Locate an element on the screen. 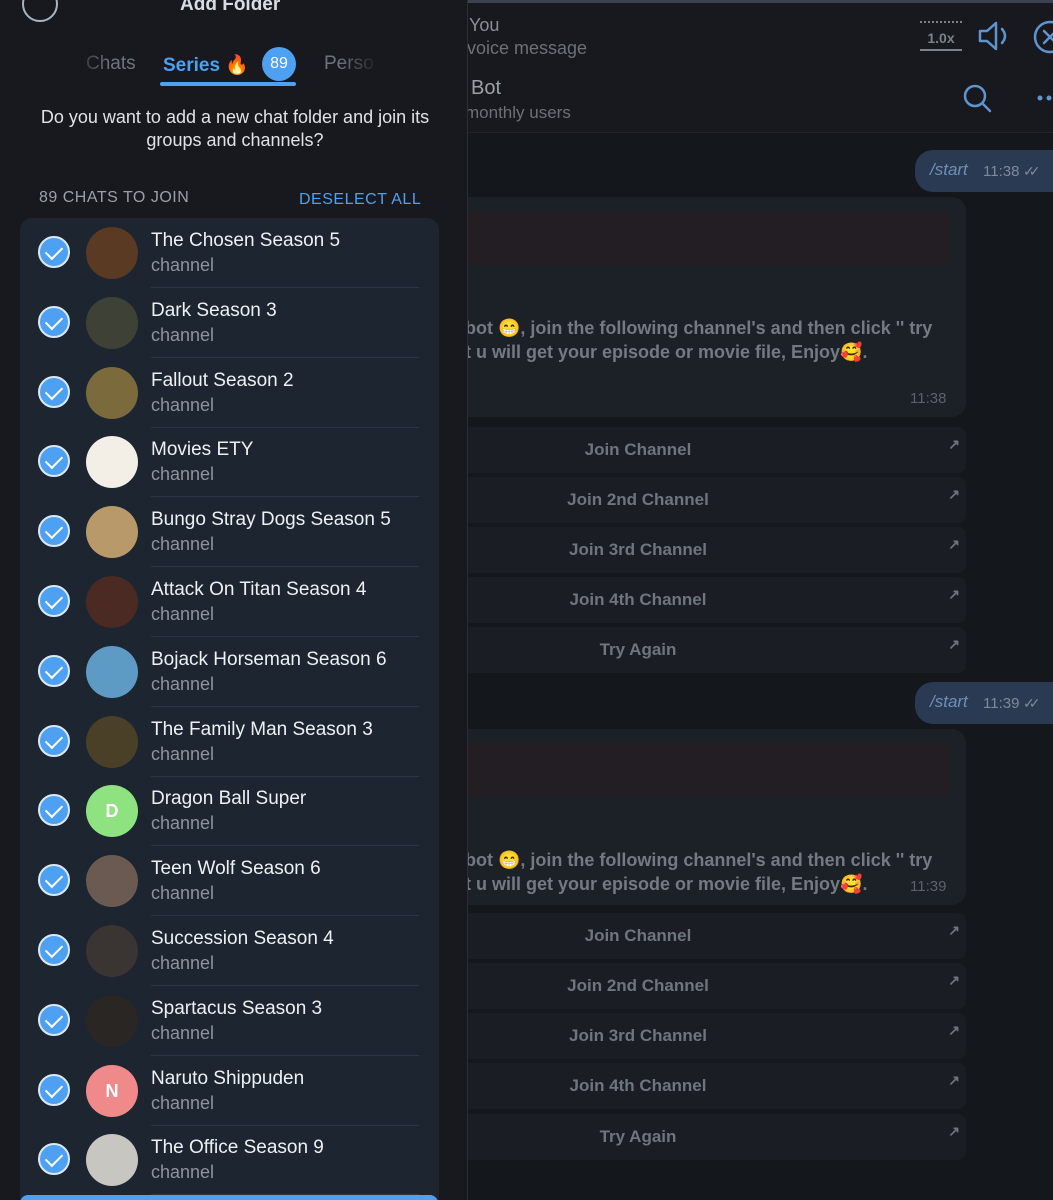 The width and height of the screenshot is (1053, 1200). volume-icon is located at coordinates (995, 36).